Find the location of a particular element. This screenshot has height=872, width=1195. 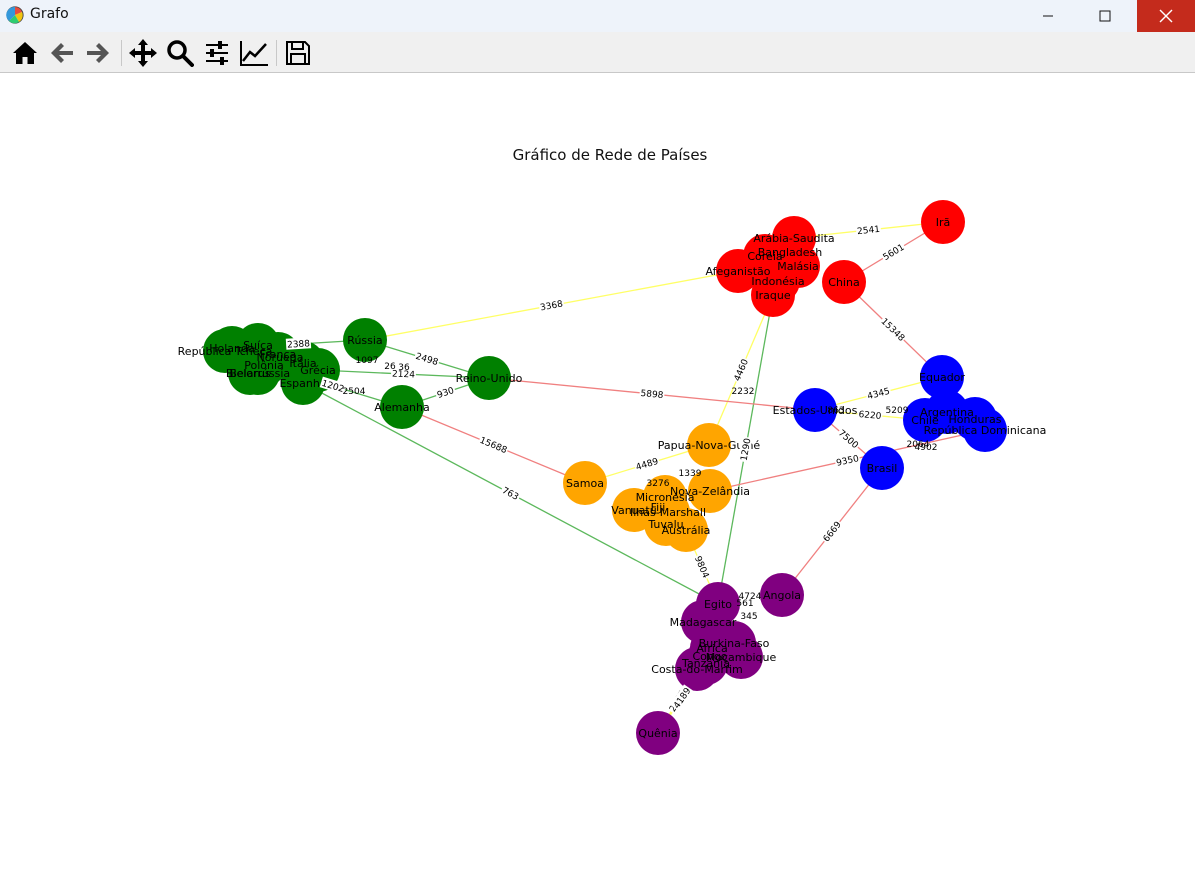

sliders-icon is located at coordinates (217, 53).